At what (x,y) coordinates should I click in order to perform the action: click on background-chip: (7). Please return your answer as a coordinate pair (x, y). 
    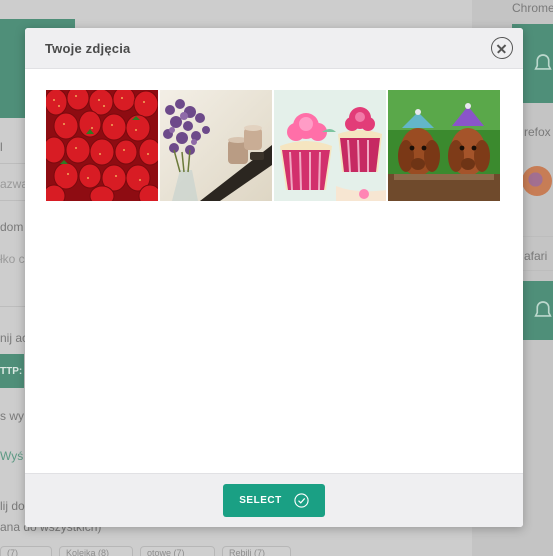
    Looking at the image, I should click on (26, 551).